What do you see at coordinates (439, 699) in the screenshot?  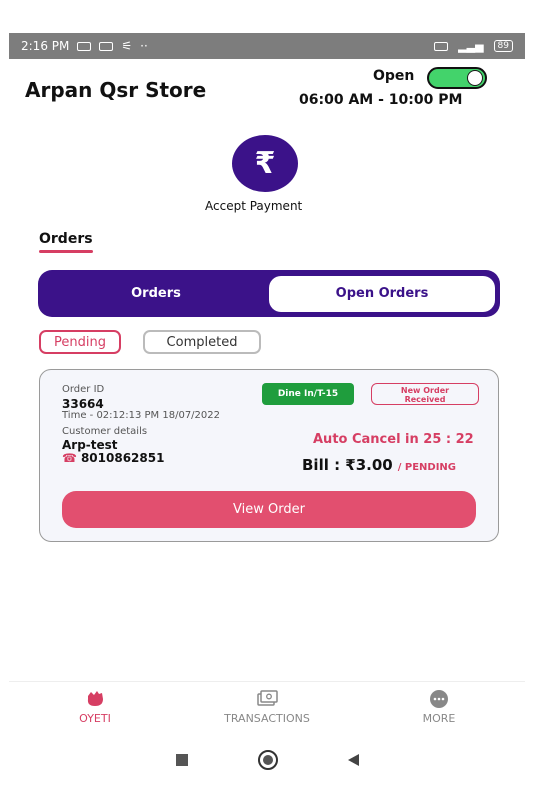 I see `more-icon` at bounding box center [439, 699].